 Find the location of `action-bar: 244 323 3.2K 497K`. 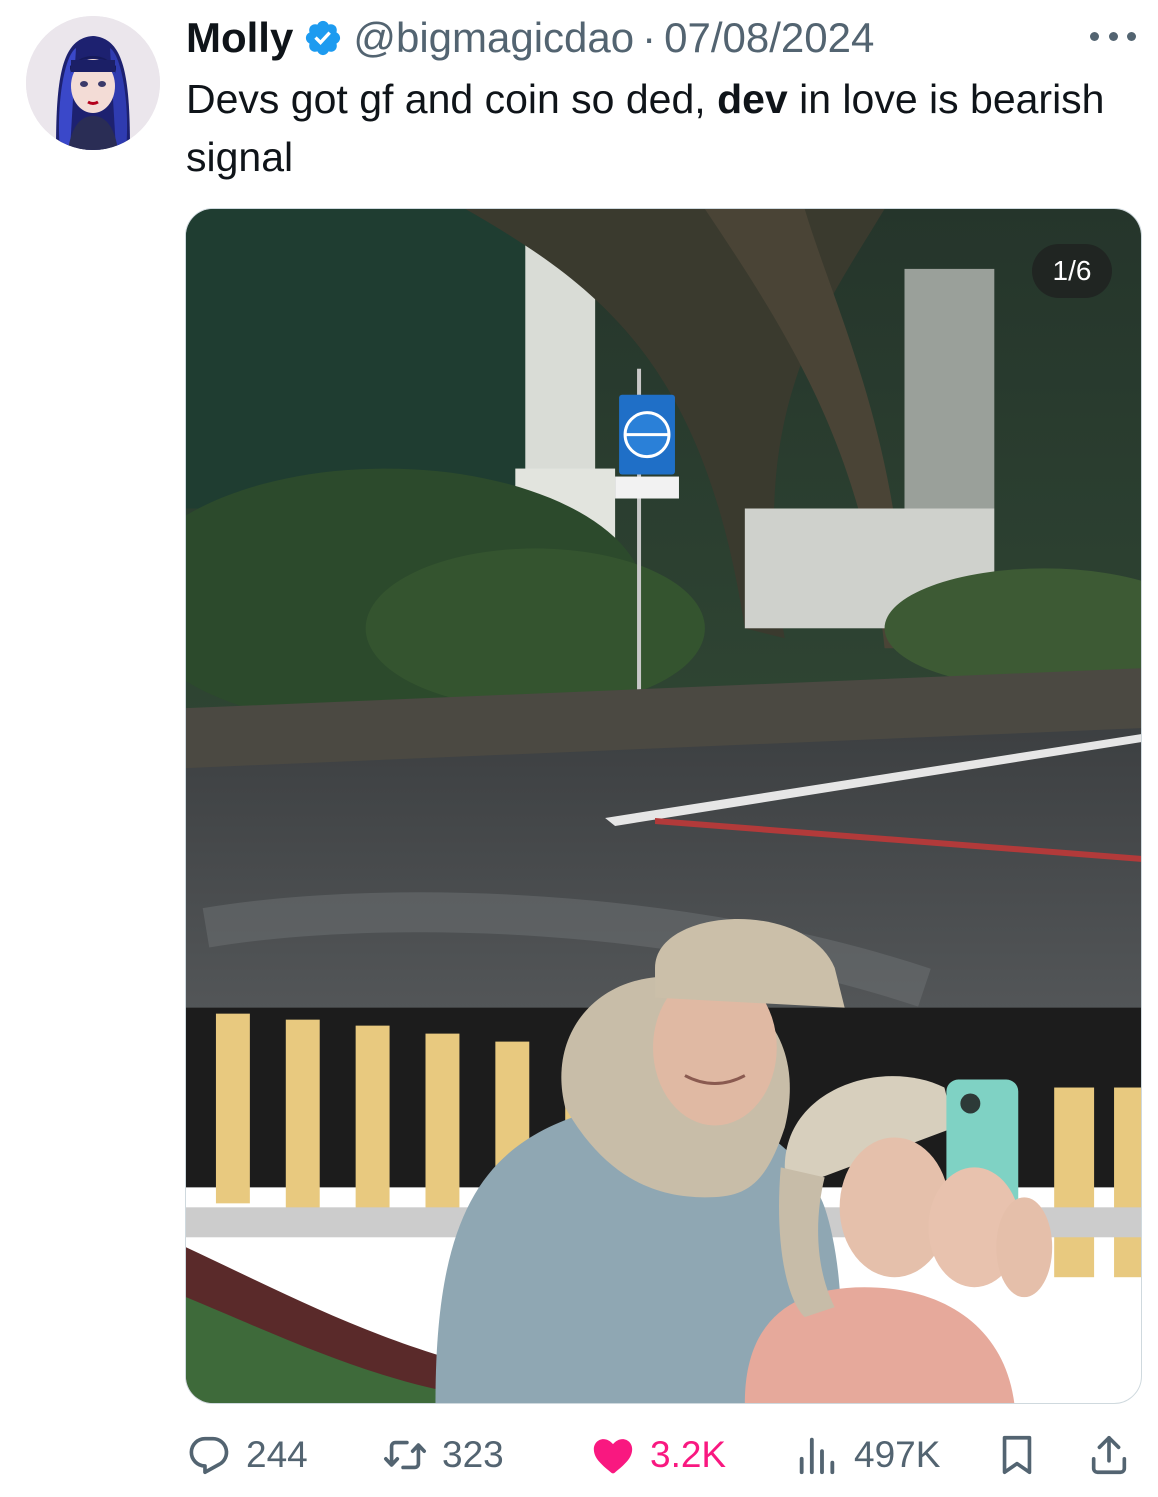

action-bar: 244 323 3.2K 497K is located at coordinates (661, 1455).